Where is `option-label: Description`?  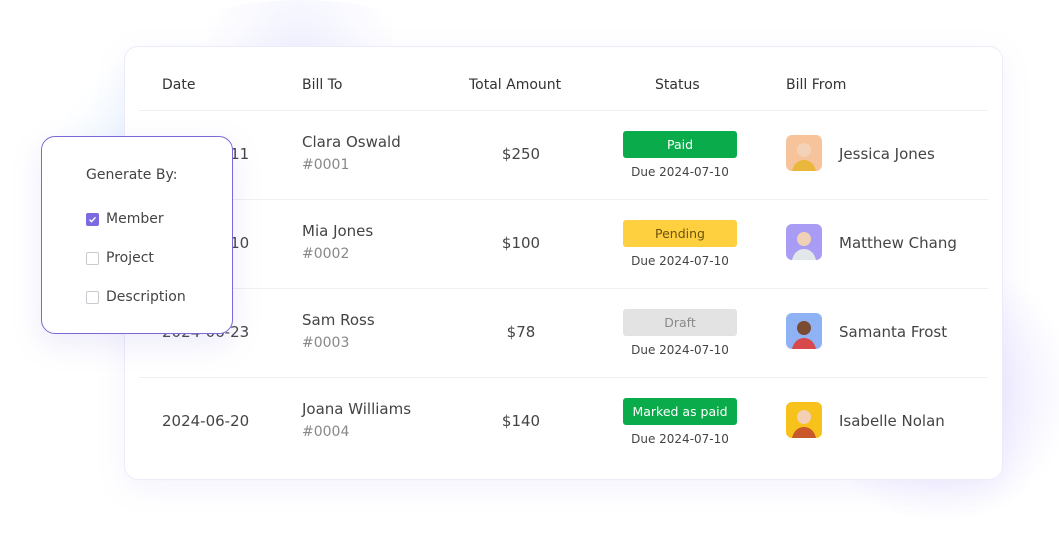
option-label: Description is located at coordinates (146, 297).